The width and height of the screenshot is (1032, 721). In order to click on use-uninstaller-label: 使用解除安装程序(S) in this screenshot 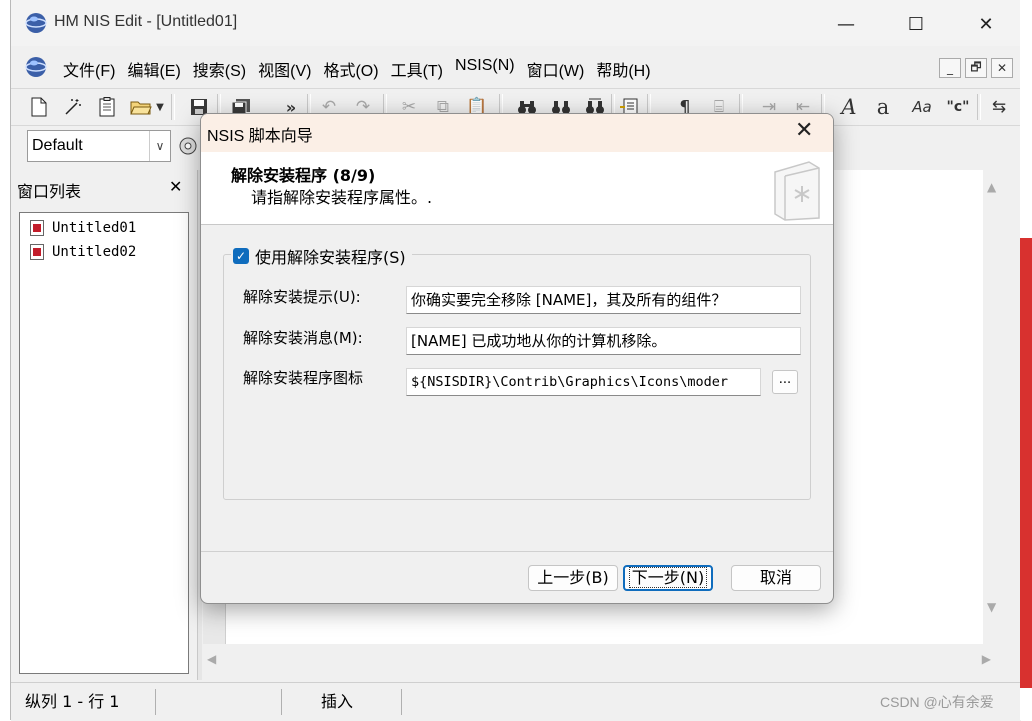, I will do `click(330, 257)`.